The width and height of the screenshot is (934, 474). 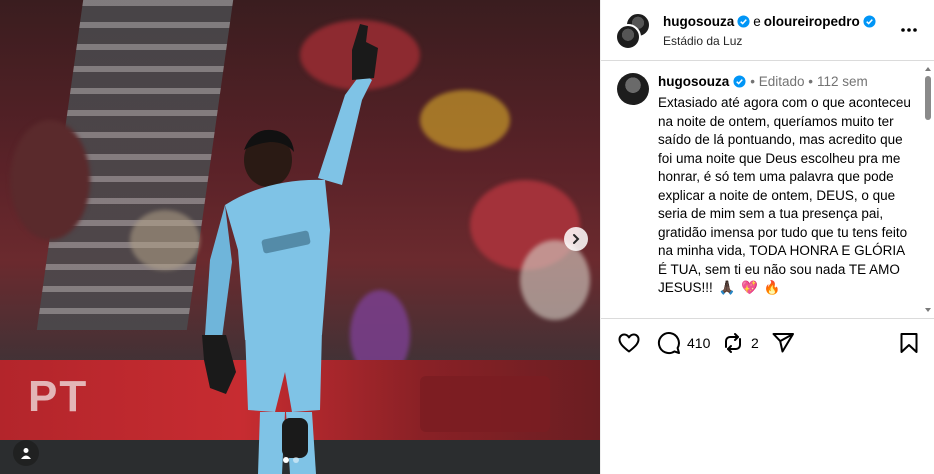 I want to click on more-options-button, so click(x=909, y=30).